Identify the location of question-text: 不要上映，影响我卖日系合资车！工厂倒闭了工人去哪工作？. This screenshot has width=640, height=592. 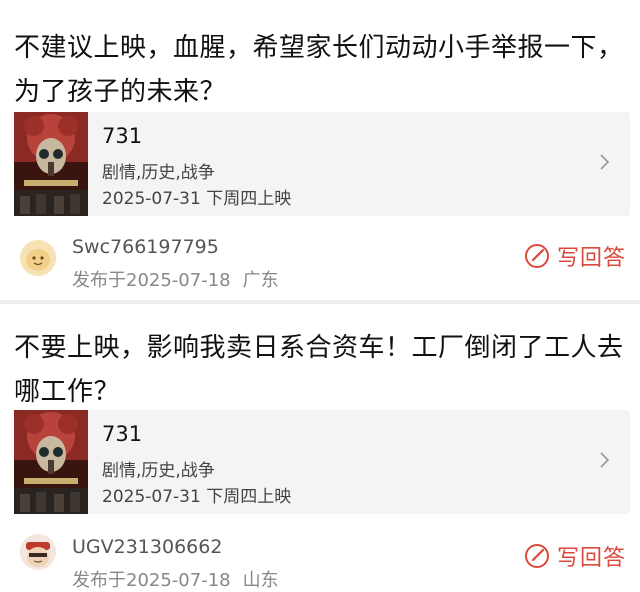
(320, 370).